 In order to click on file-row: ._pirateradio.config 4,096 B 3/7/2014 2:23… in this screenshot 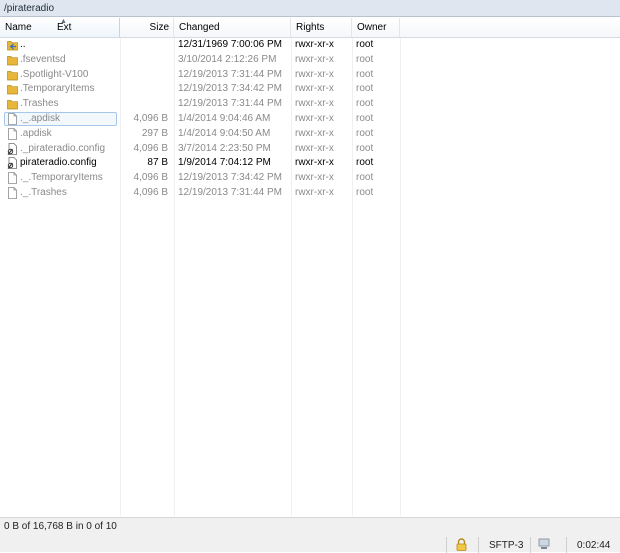, I will do `click(200, 149)`.